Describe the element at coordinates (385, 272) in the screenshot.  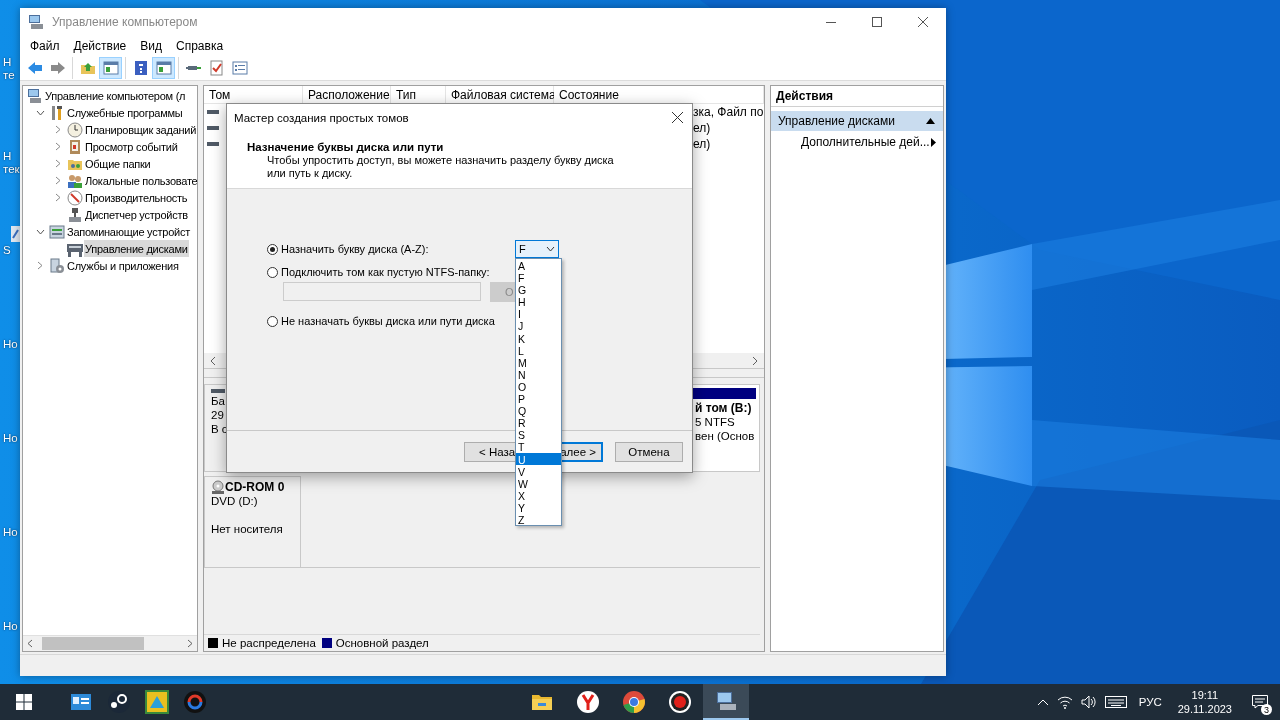
I see `option-label: Подключить том как пустую NTFS-папку:` at that location.